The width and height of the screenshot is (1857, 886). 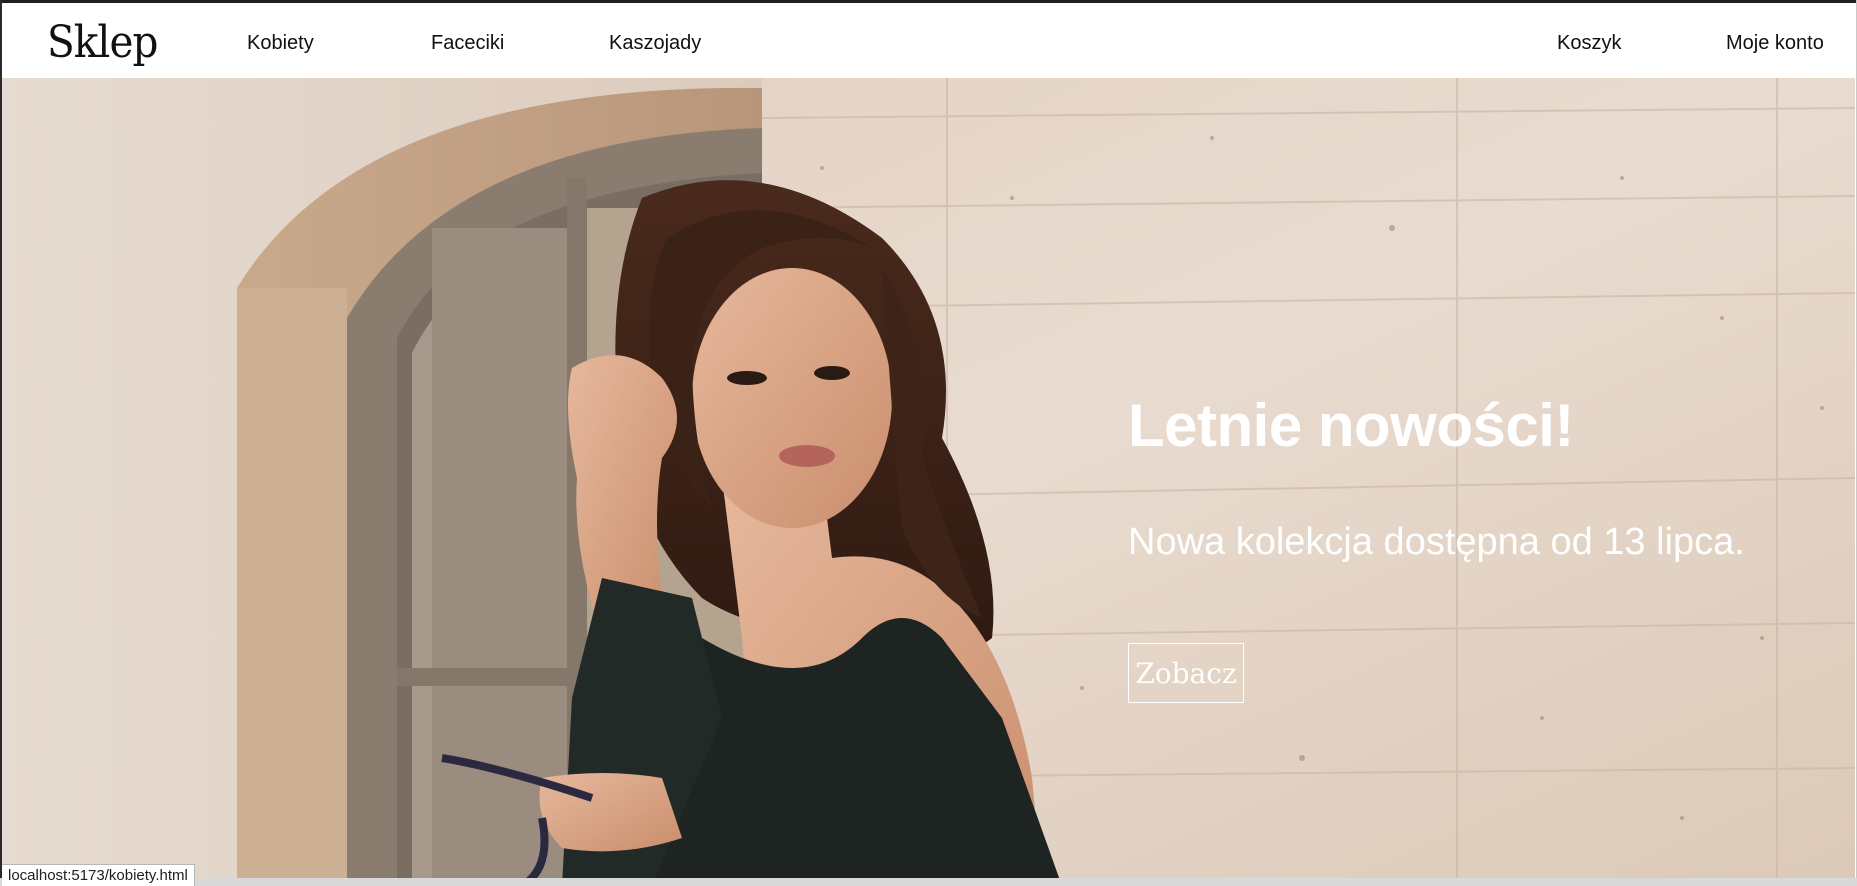 I want to click on nav-link-kaszojady: Kaszojady, so click(x=655, y=43).